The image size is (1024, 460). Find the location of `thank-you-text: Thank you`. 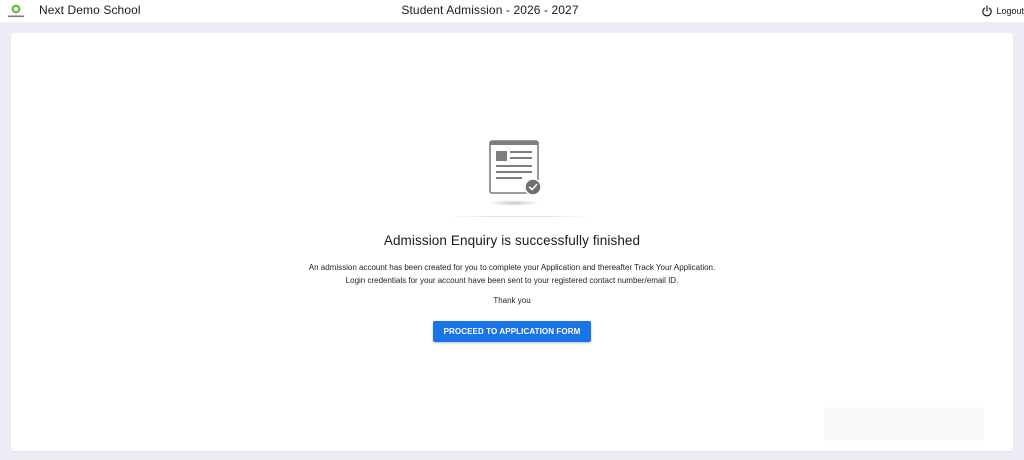

thank-you-text: Thank you is located at coordinates (512, 300).